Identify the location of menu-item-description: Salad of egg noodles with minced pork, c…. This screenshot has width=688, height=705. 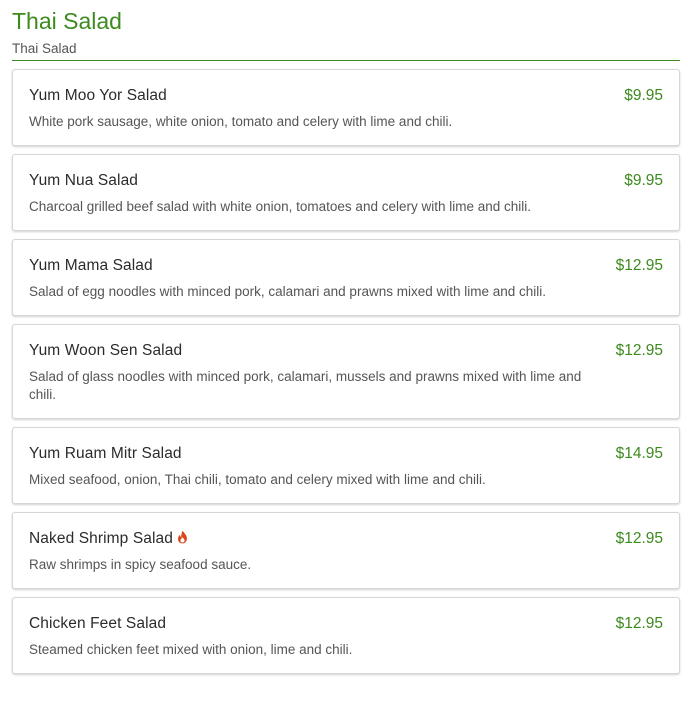
(288, 291).